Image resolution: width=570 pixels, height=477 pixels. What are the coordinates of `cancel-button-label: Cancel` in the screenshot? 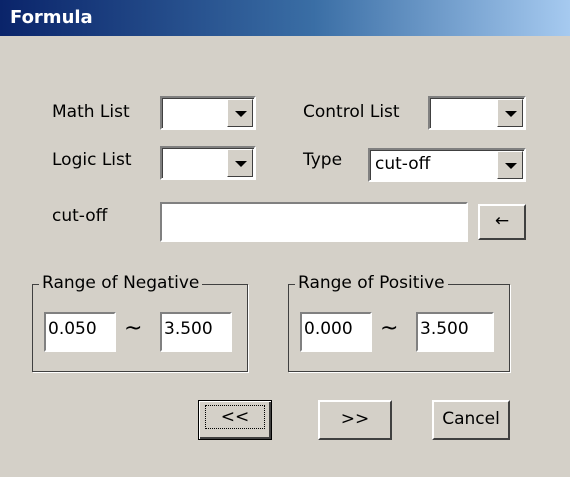 It's located at (471, 419).